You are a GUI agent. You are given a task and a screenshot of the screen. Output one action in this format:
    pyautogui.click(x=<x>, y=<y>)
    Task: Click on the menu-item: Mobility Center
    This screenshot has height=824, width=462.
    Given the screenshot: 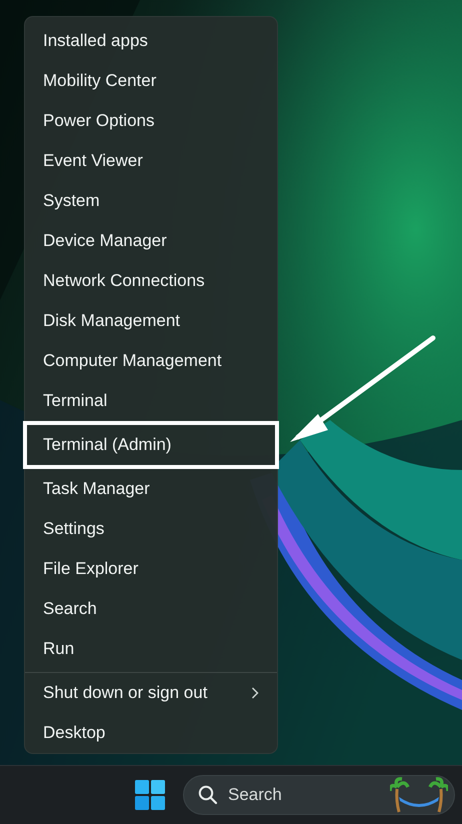 What is the action you would take?
    pyautogui.click(x=151, y=81)
    